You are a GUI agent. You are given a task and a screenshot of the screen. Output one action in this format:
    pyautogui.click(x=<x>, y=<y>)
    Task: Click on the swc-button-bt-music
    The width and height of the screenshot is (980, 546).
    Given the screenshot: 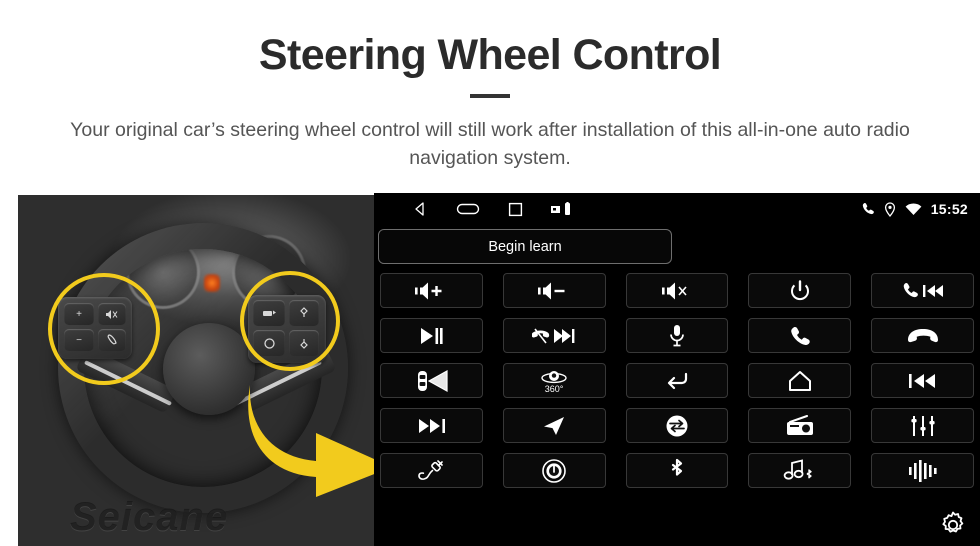 What is the action you would take?
    pyautogui.click(x=800, y=470)
    